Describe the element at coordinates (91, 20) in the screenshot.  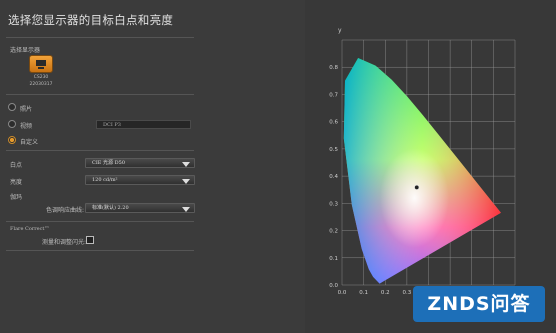
I see `page-title: 选择您显示器的目标白点和亮度` at that location.